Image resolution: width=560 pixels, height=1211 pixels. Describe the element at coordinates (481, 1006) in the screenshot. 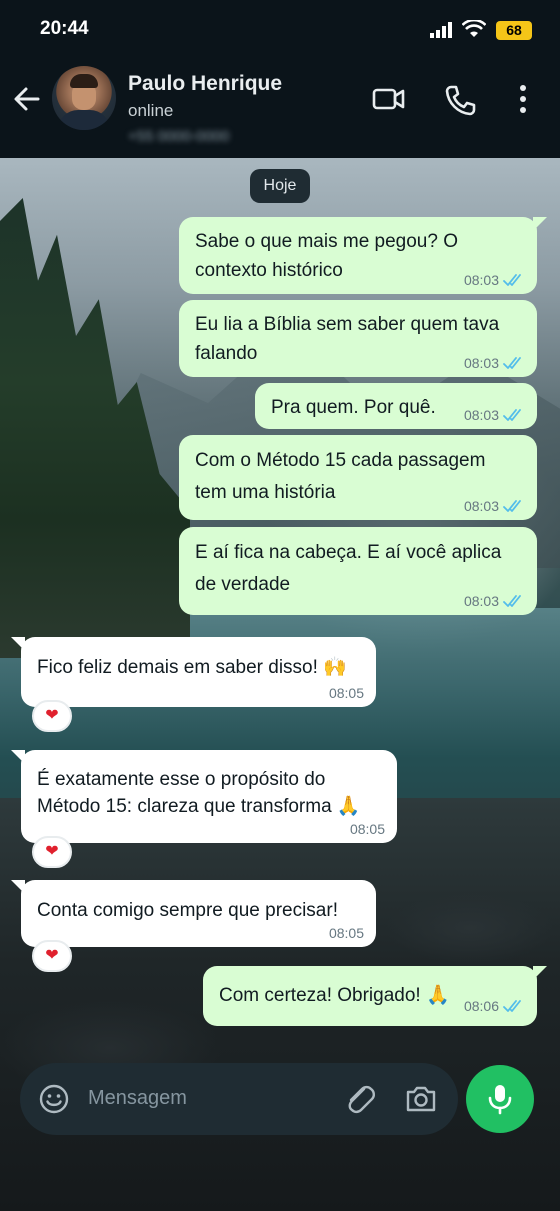

I see `message-time: 08:06` at that location.